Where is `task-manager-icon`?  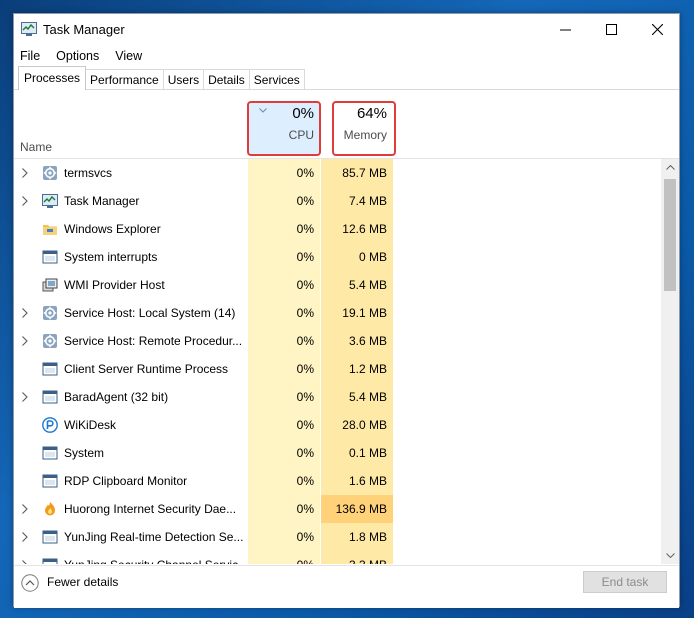
task-manager-icon is located at coordinates (50, 201).